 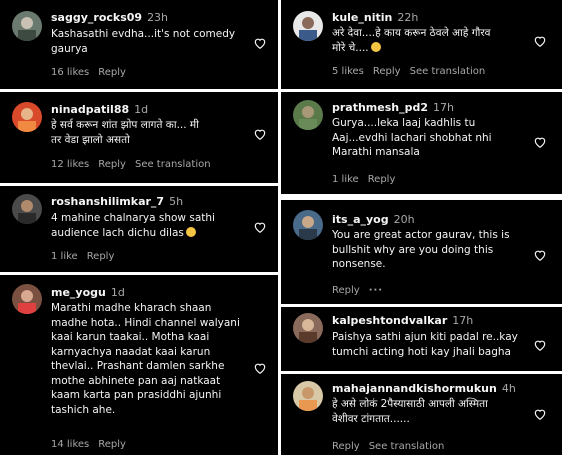 I want to click on comment-timestamp: 22h, so click(x=408, y=17).